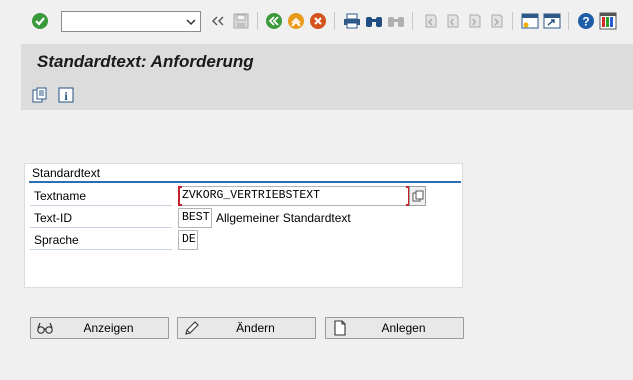  I want to click on command-dropdown-icon, so click(191, 21).